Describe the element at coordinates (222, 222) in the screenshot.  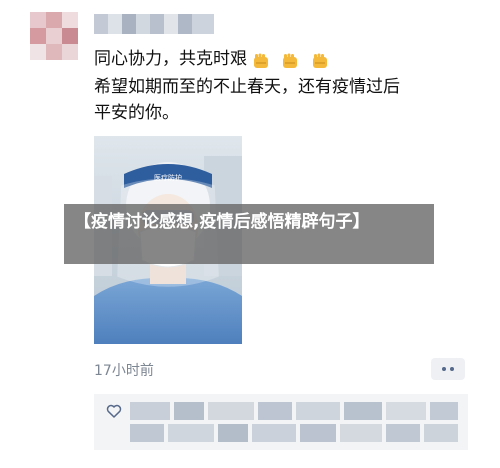
I see `banner-title: 【疫情讨论感想,疫情后感悟精辟句子】` at that location.